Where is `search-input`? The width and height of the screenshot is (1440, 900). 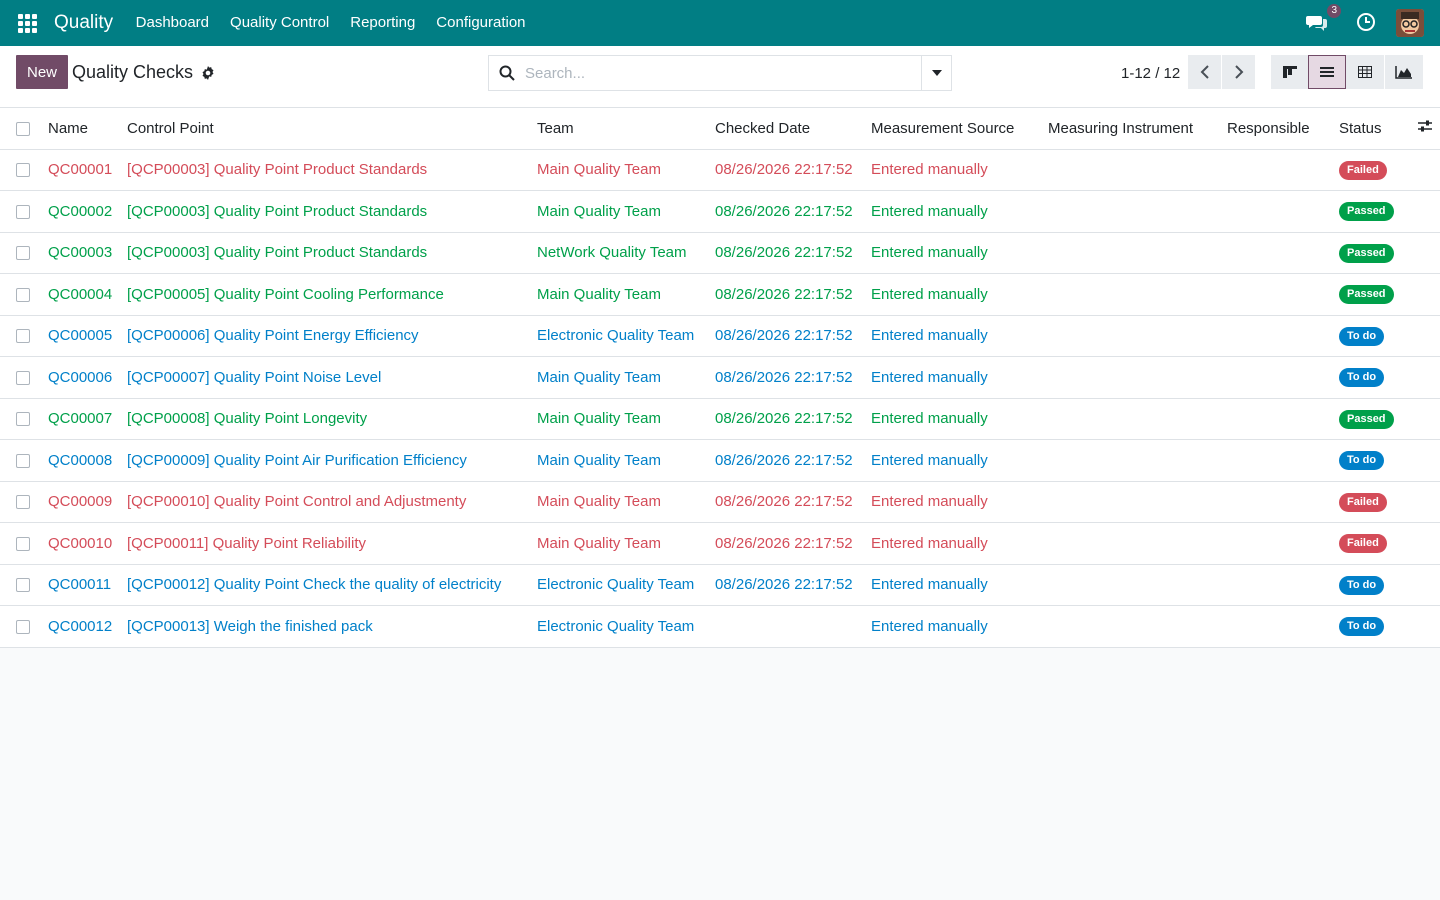 search-input is located at coordinates (723, 73).